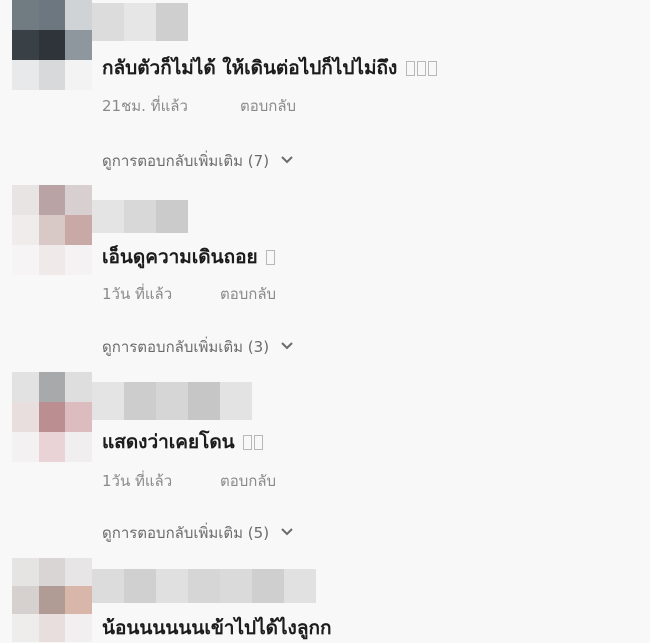  Describe the element at coordinates (186, 161) in the screenshot. I see `view-more-replies-label: ดูการตอบกลับเพิ่มเติม (7)` at that location.